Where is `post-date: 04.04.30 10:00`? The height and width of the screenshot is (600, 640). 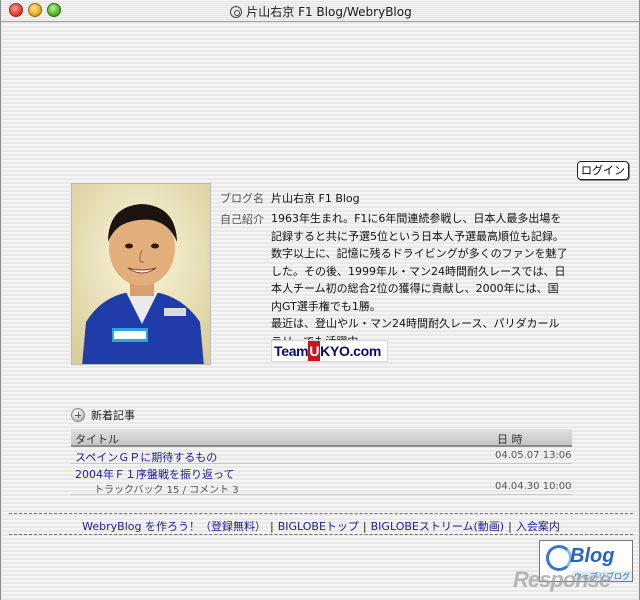
post-date: 04.04.30 10:00 is located at coordinates (533, 486).